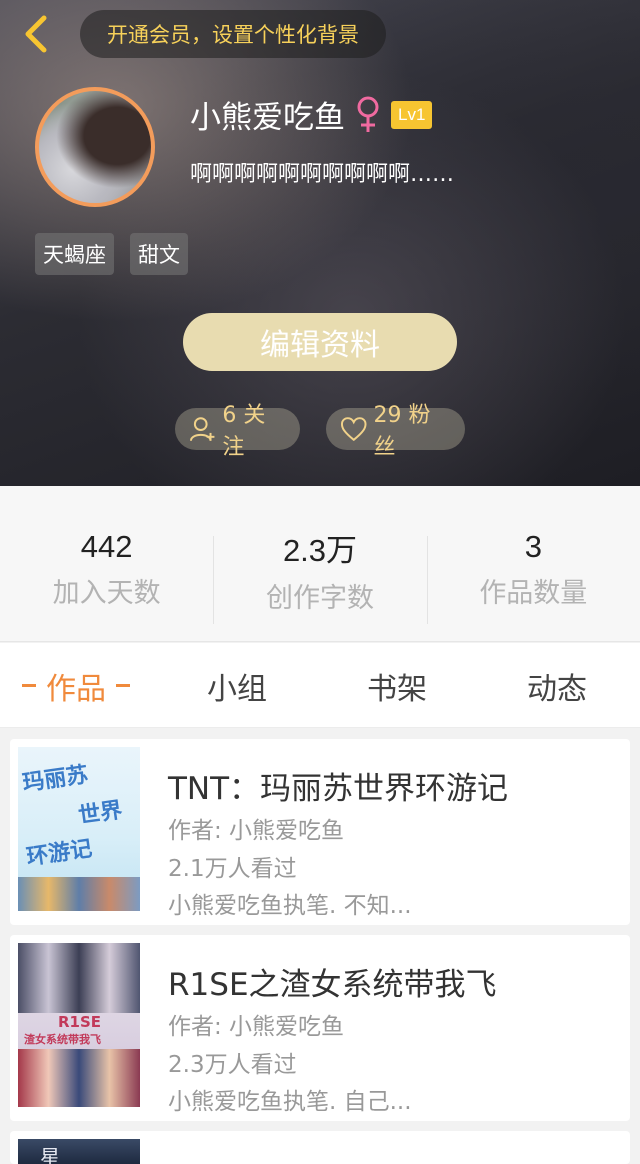 The height and width of the screenshot is (1164, 640). I want to click on book-cover: 玛丽苏 世界 环游记, so click(79, 829).